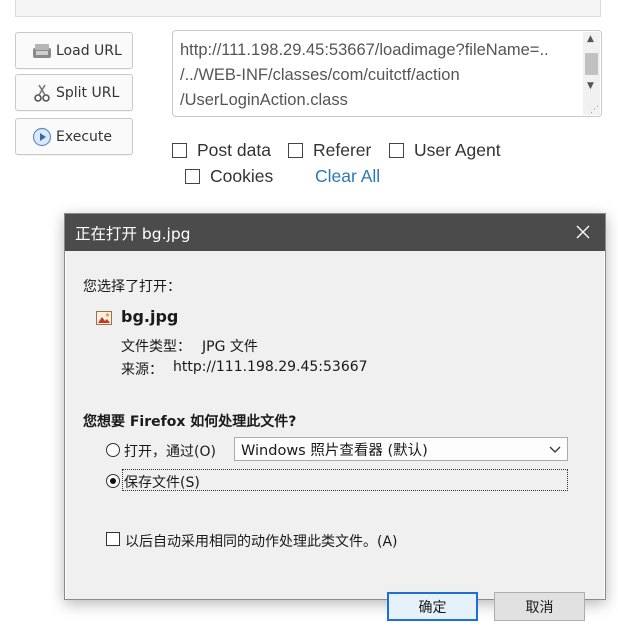 The width and height of the screenshot is (618, 631). I want to click on open-with-app-value: Windows 照片查看器 (默认), so click(334, 450).